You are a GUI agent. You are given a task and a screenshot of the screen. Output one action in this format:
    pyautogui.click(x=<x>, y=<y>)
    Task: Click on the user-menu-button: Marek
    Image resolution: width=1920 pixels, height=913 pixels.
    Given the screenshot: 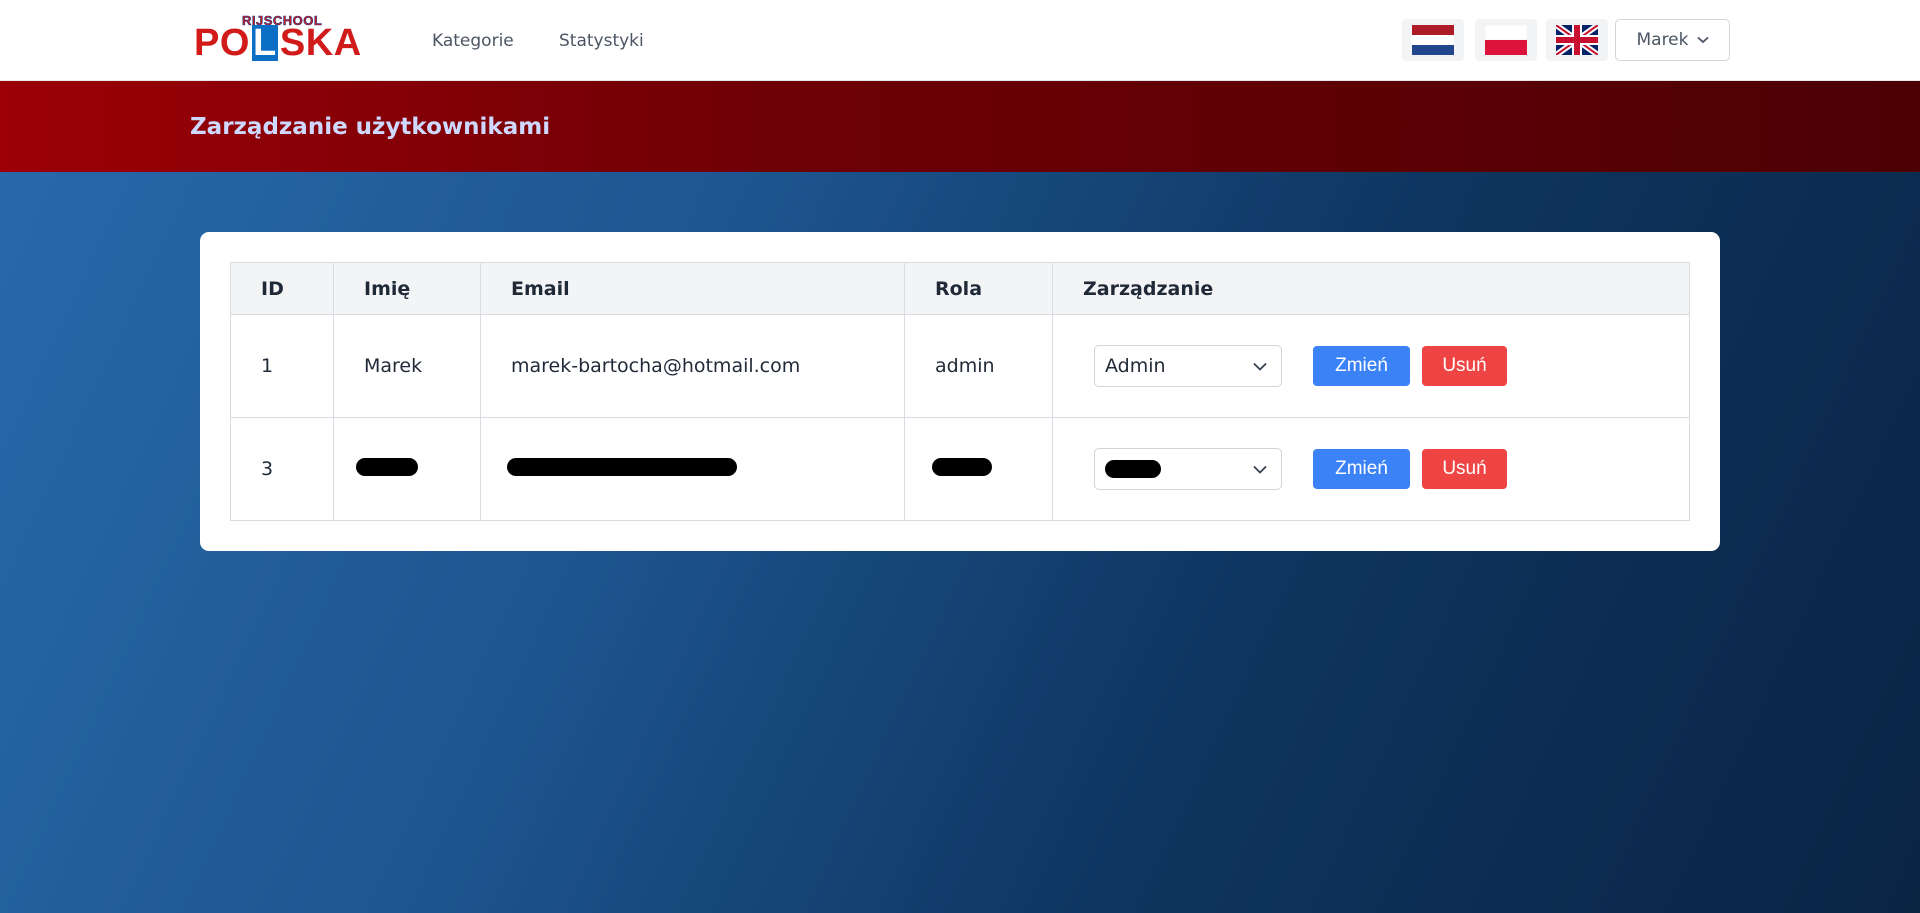 What is the action you would take?
    pyautogui.click(x=1672, y=40)
    